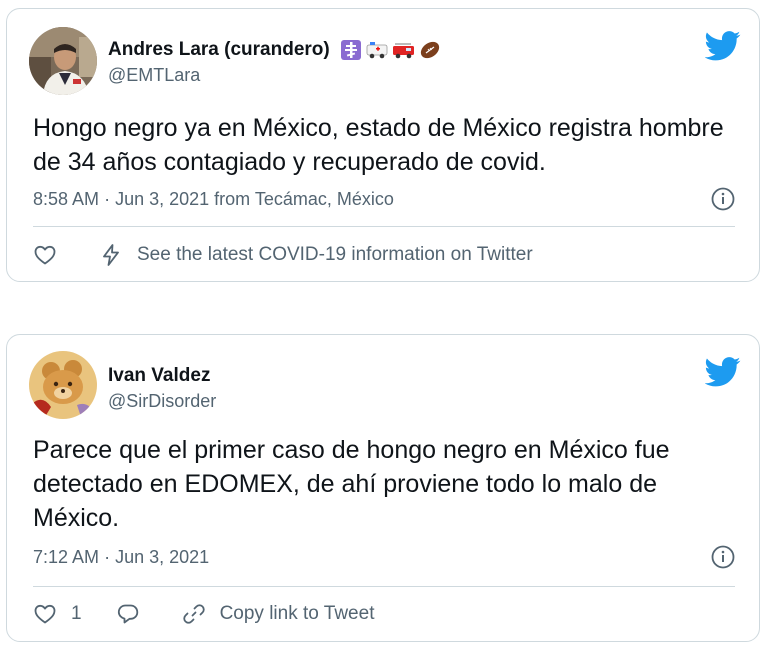 This screenshot has height=650, width=768. What do you see at coordinates (154, 75) in the screenshot?
I see `author-handle: @EMTLara` at bounding box center [154, 75].